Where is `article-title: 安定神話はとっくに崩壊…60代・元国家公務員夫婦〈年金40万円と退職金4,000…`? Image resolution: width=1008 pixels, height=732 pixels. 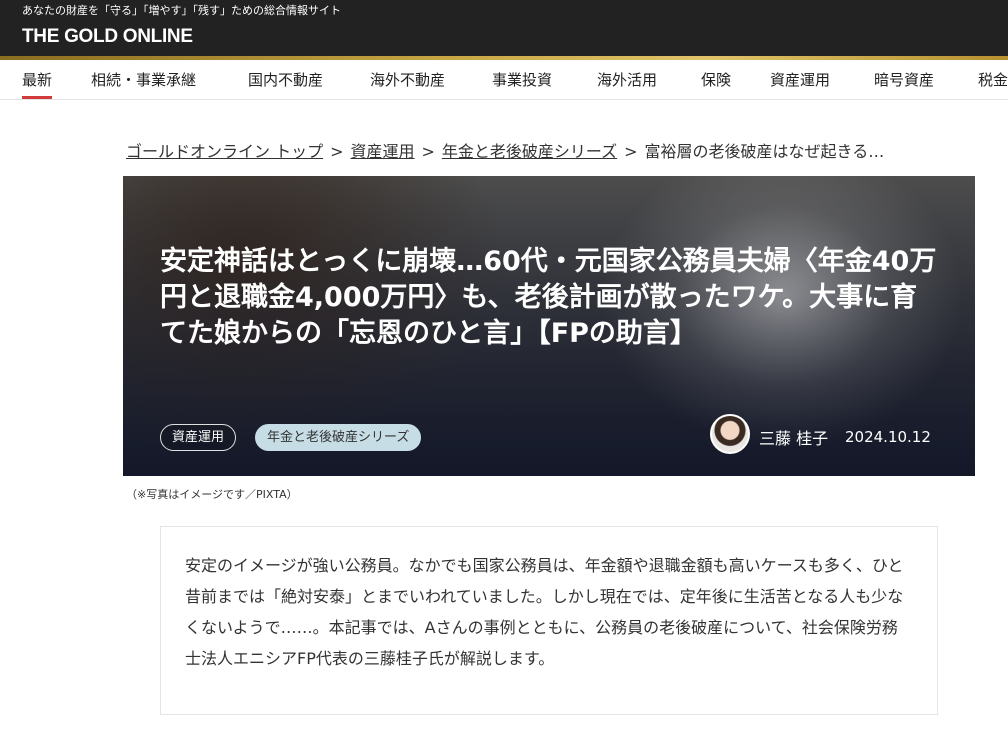
article-title: 安定神話はとっくに崩壊…60代・元国家公務員夫婦〈年金40万円と退職金4,000… is located at coordinates (548, 297).